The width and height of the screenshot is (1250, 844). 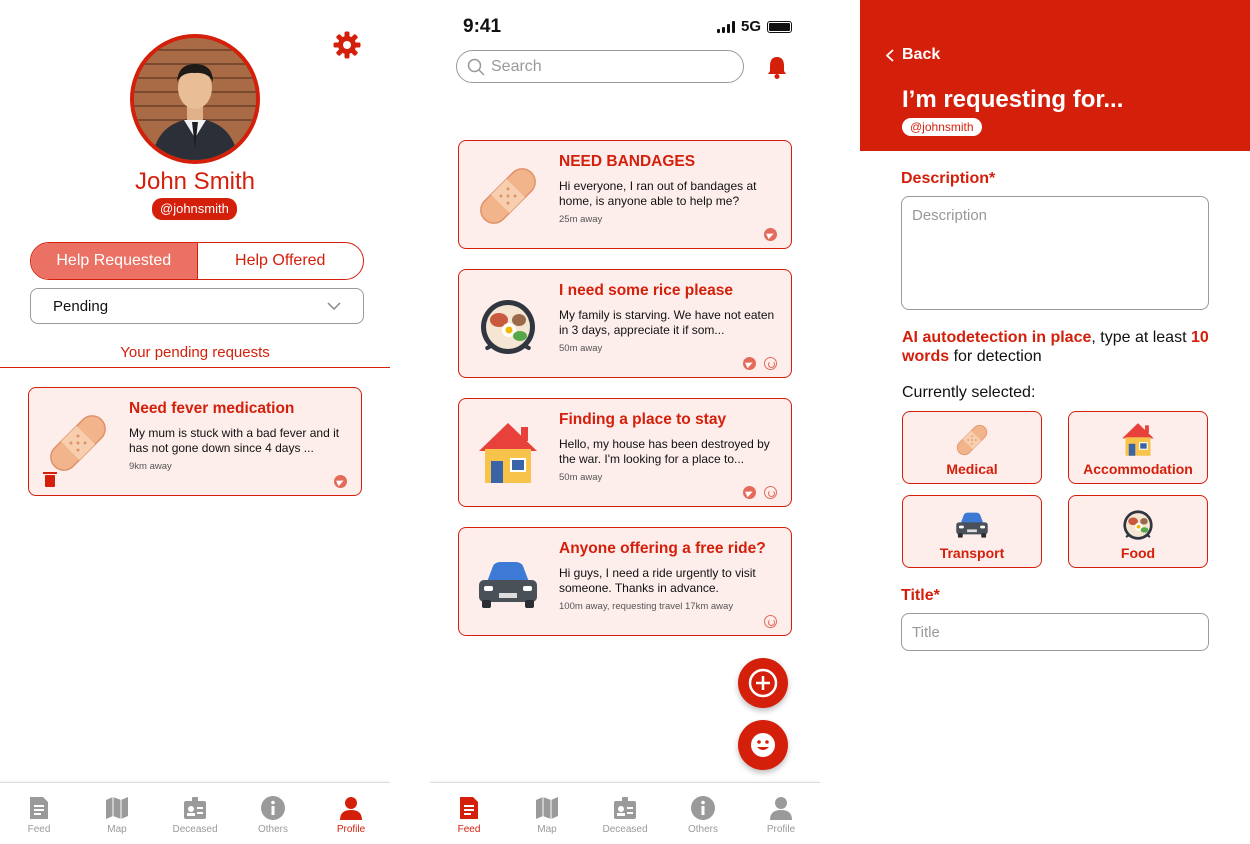 I want to click on post-title: Finding a place to stay, so click(x=643, y=419).